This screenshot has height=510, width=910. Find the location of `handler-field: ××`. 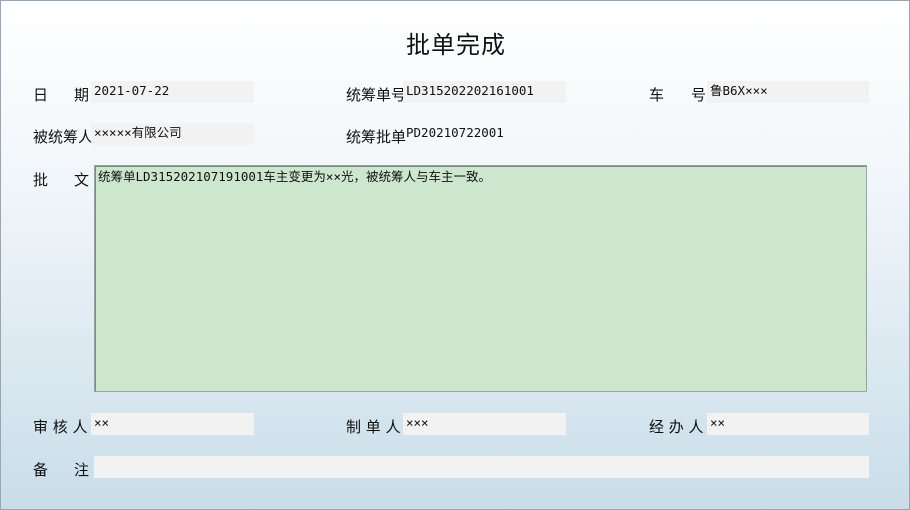

handler-field: ×× is located at coordinates (788, 424).